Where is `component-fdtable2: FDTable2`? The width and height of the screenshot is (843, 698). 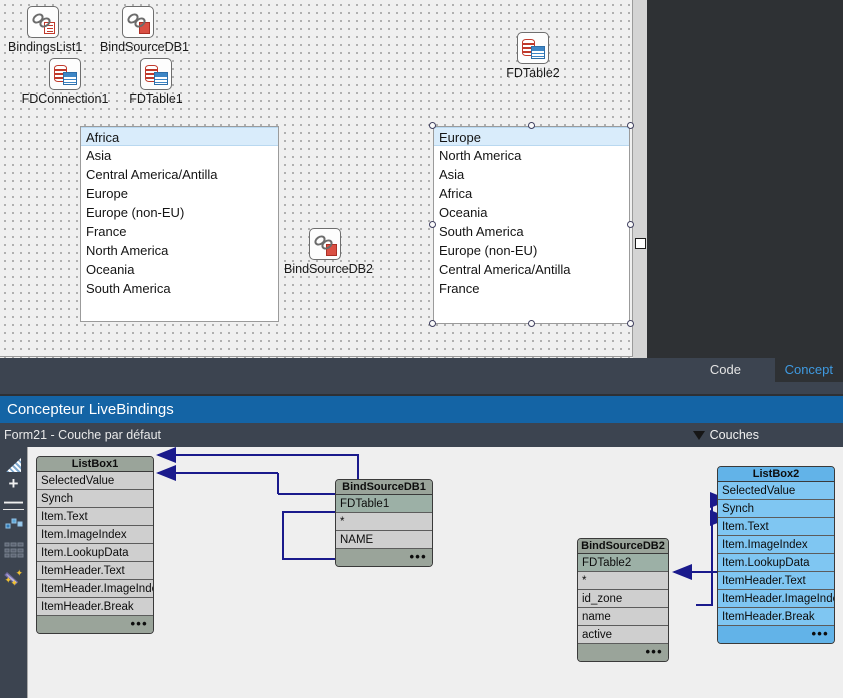 component-fdtable2: FDTable2 is located at coordinates (533, 56).